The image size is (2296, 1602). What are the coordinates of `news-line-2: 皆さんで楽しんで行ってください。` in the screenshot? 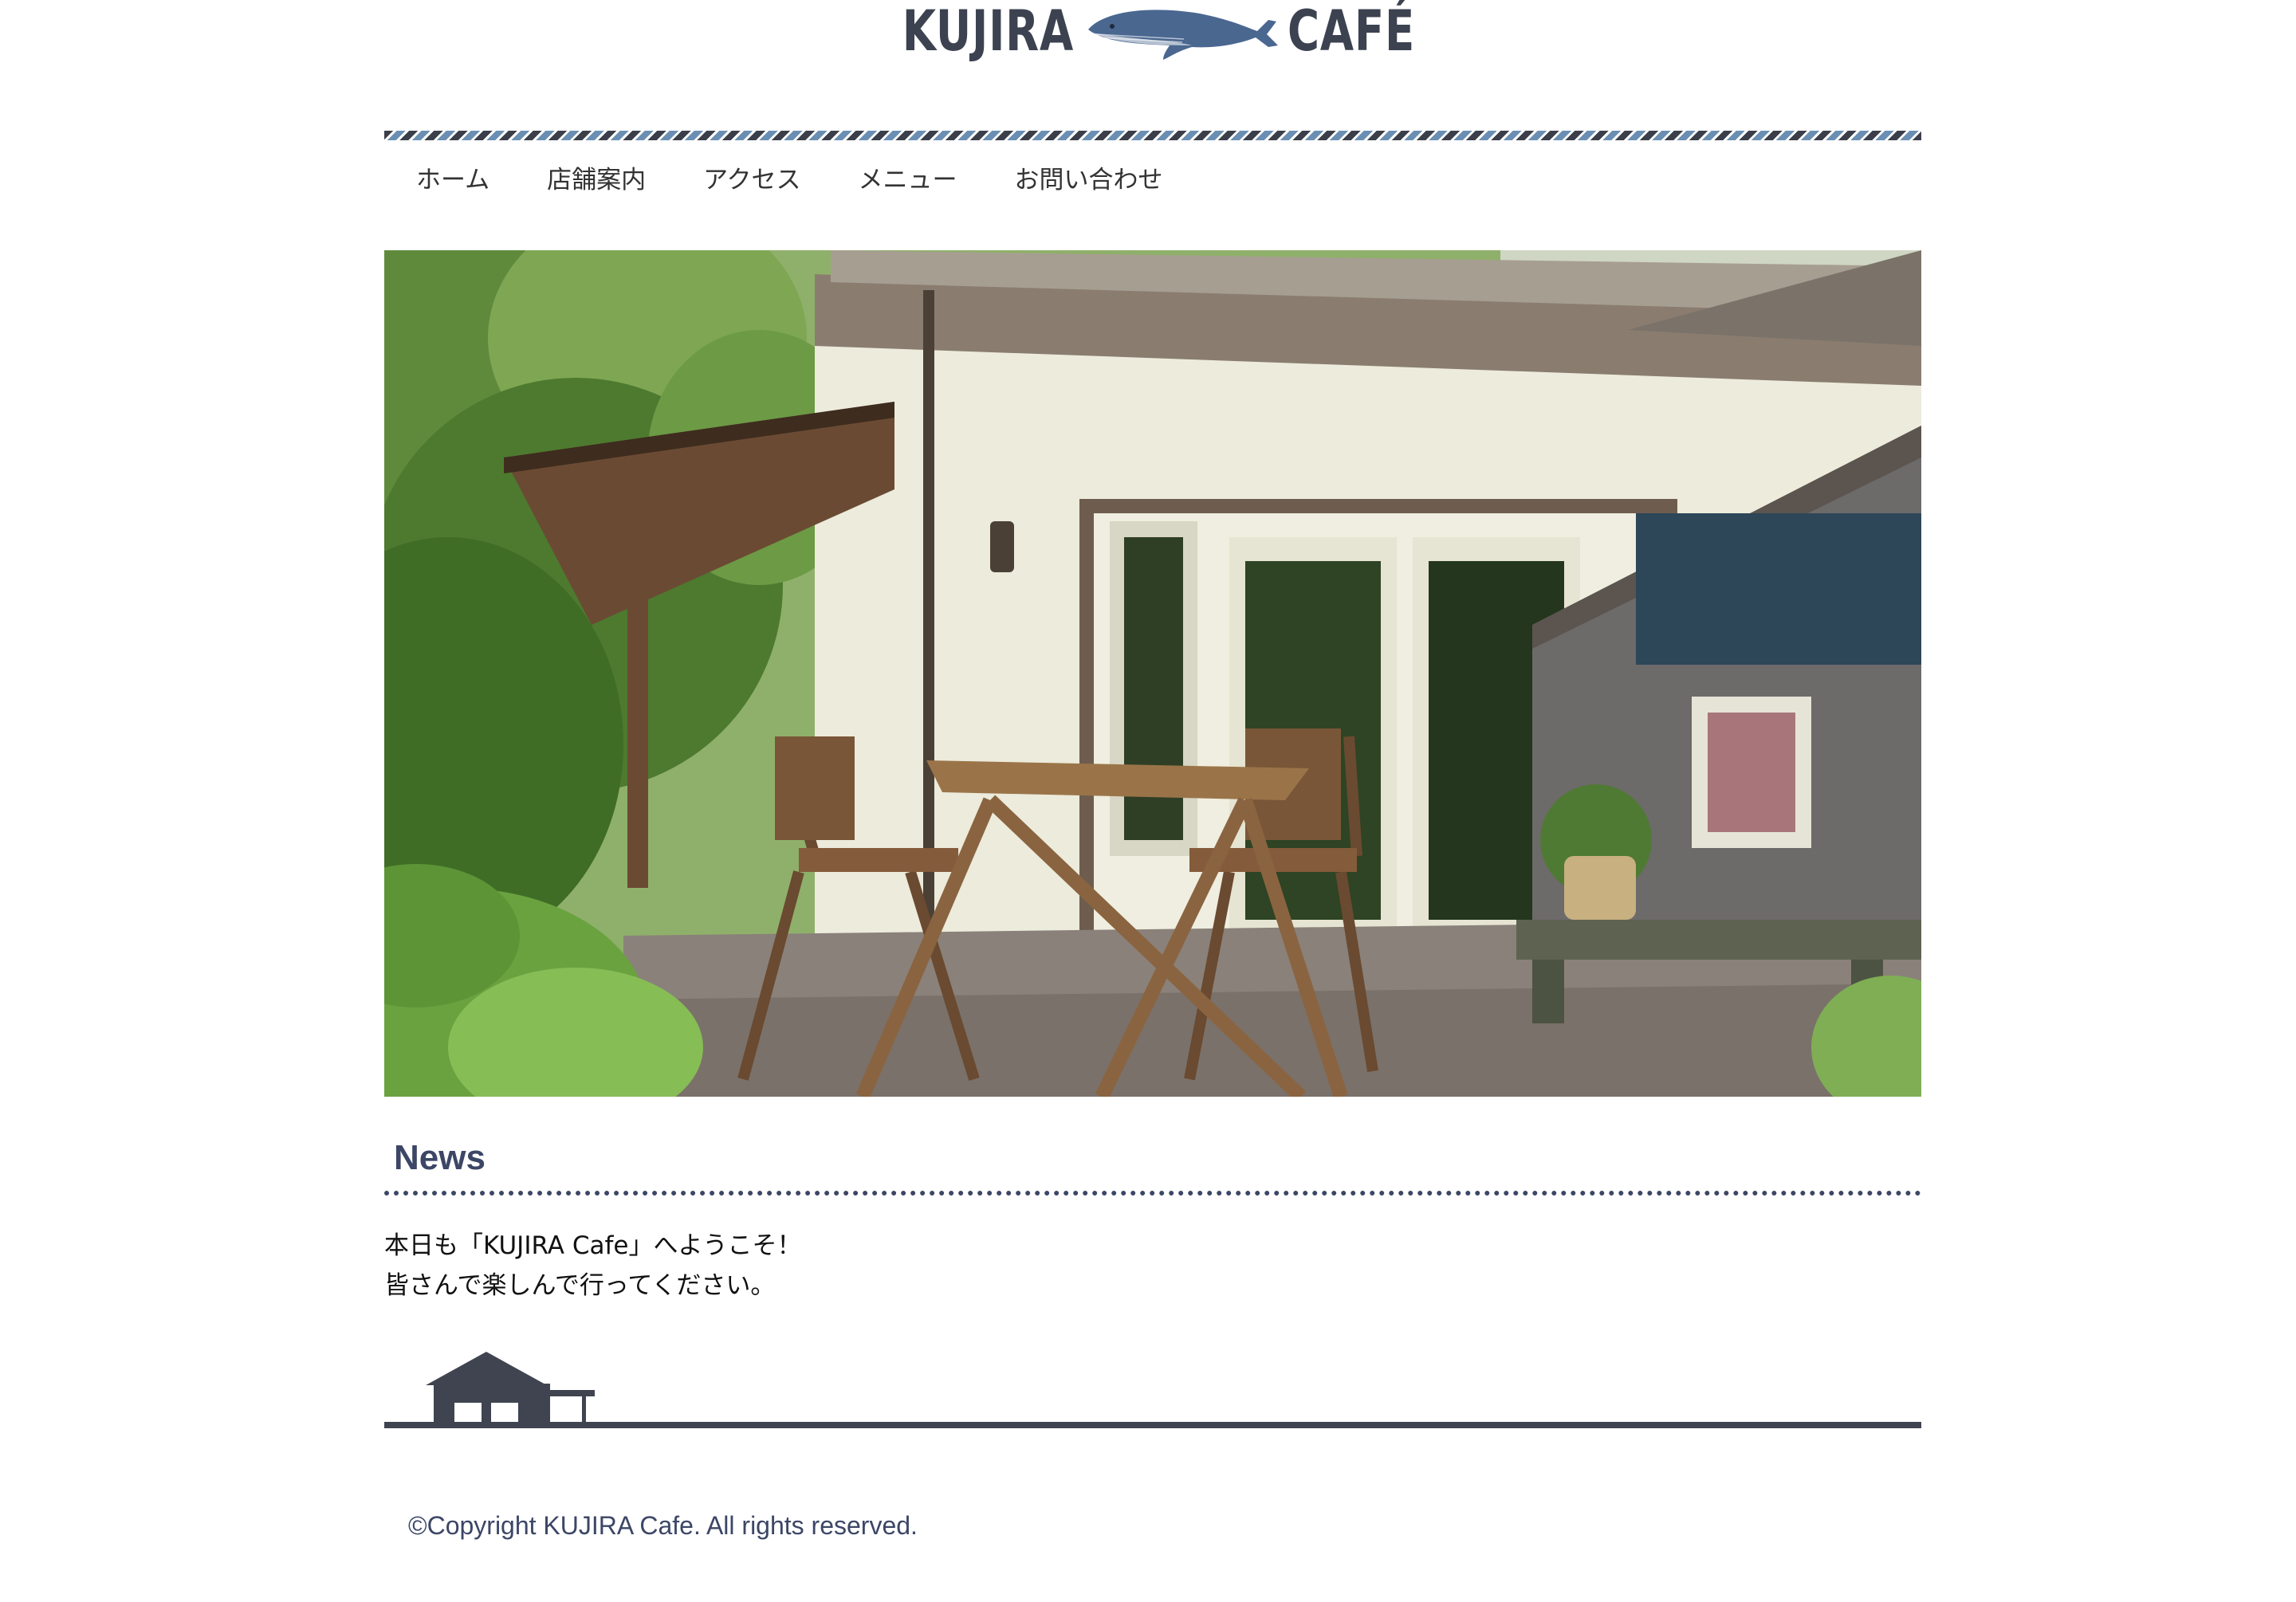 It's located at (580, 1285).